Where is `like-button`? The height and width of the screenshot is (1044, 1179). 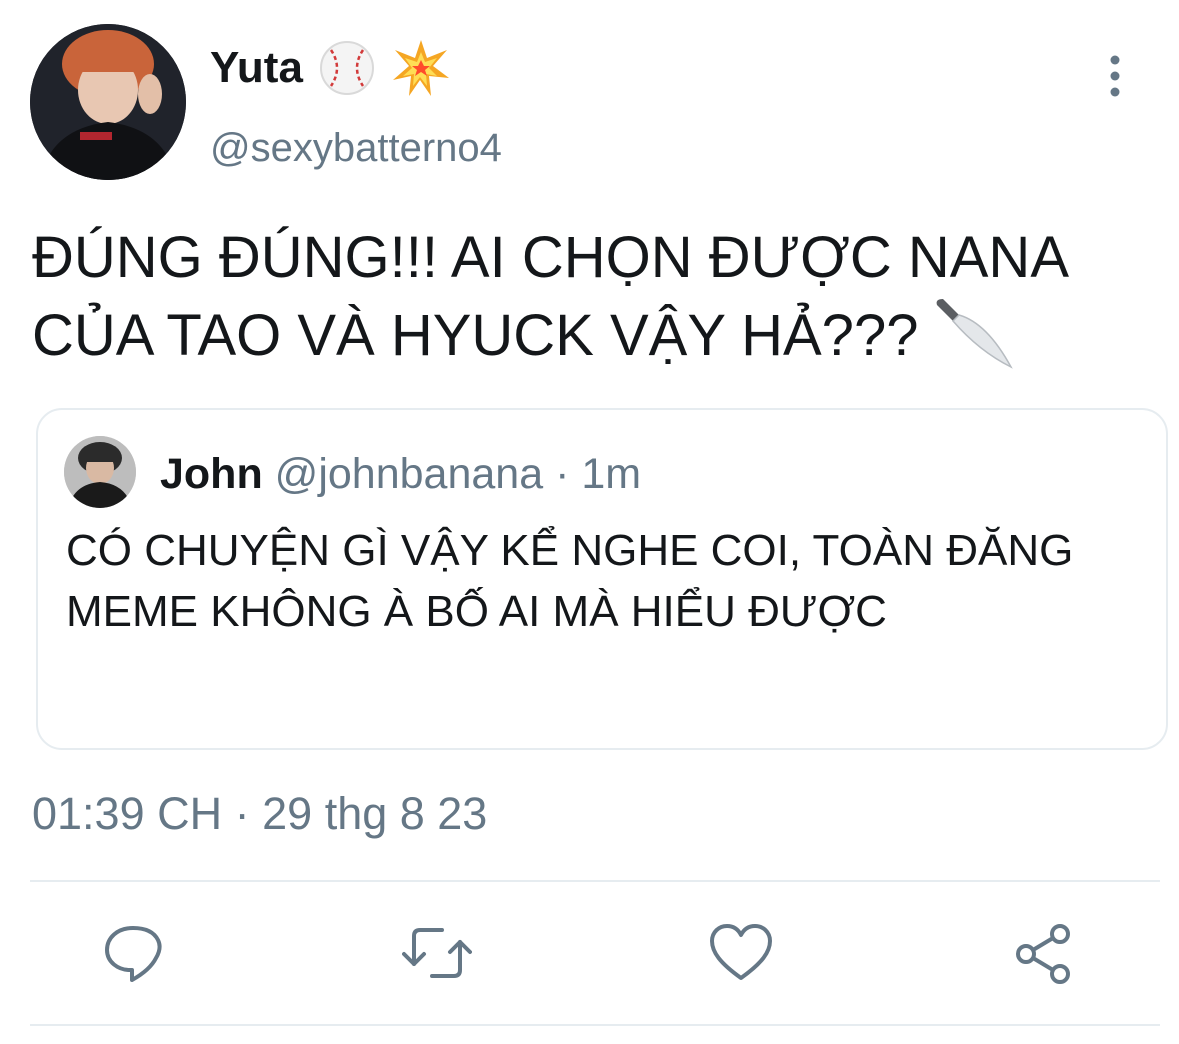 like-button is located at coordinates (741, 953).